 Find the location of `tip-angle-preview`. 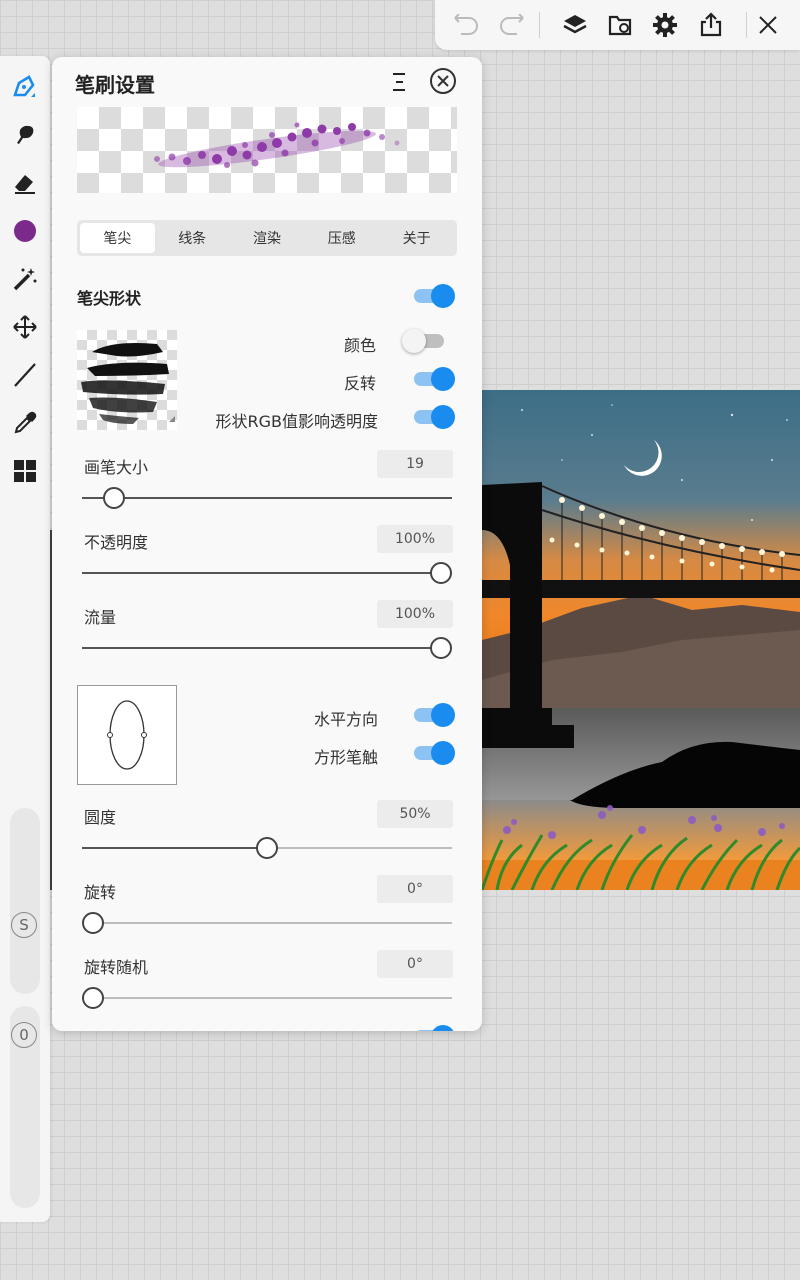

tip-angle-preview is located at coordinates (127, 735).